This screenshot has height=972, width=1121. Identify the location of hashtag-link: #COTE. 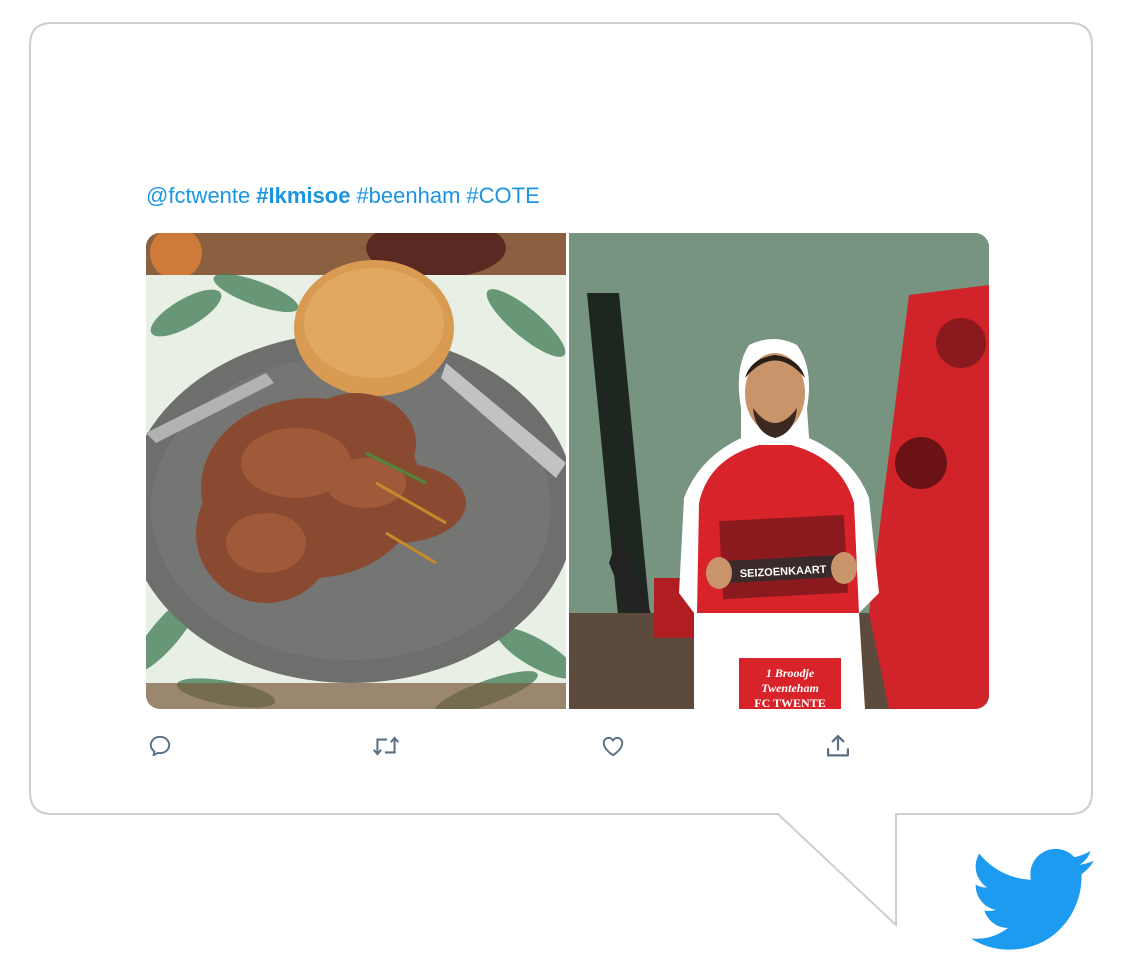
(502, 195).